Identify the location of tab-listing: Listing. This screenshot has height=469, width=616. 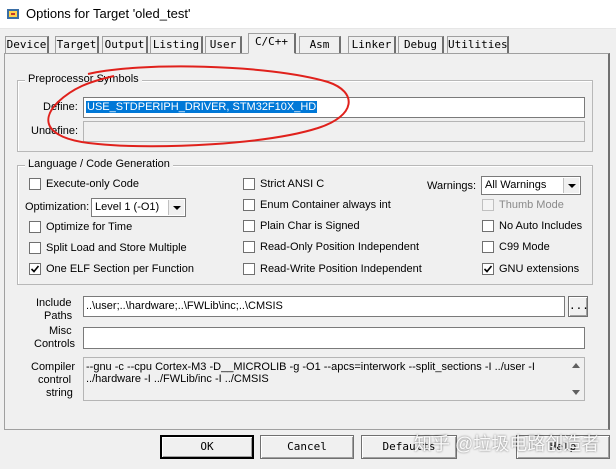
(176, 44).